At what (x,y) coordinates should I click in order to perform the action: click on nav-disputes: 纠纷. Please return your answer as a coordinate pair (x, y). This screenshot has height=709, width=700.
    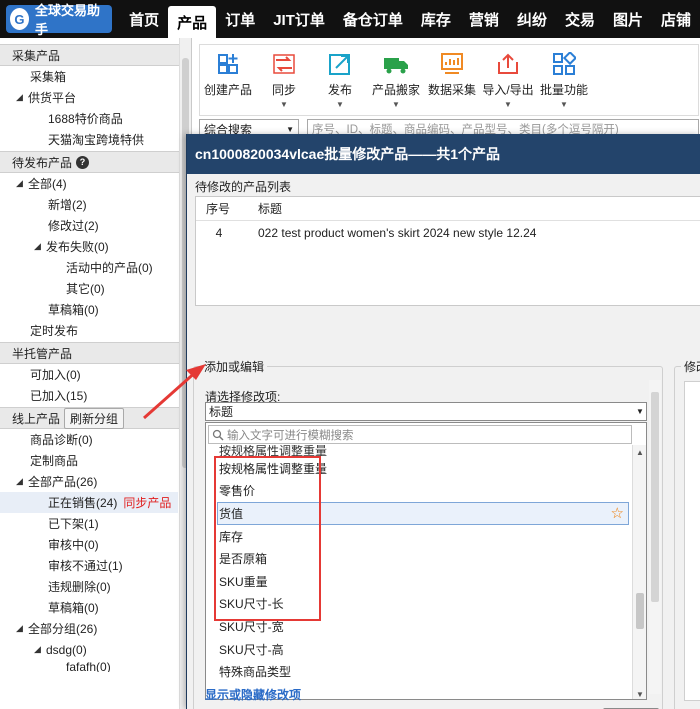
    Looking at the image, I should click on (532, 19).